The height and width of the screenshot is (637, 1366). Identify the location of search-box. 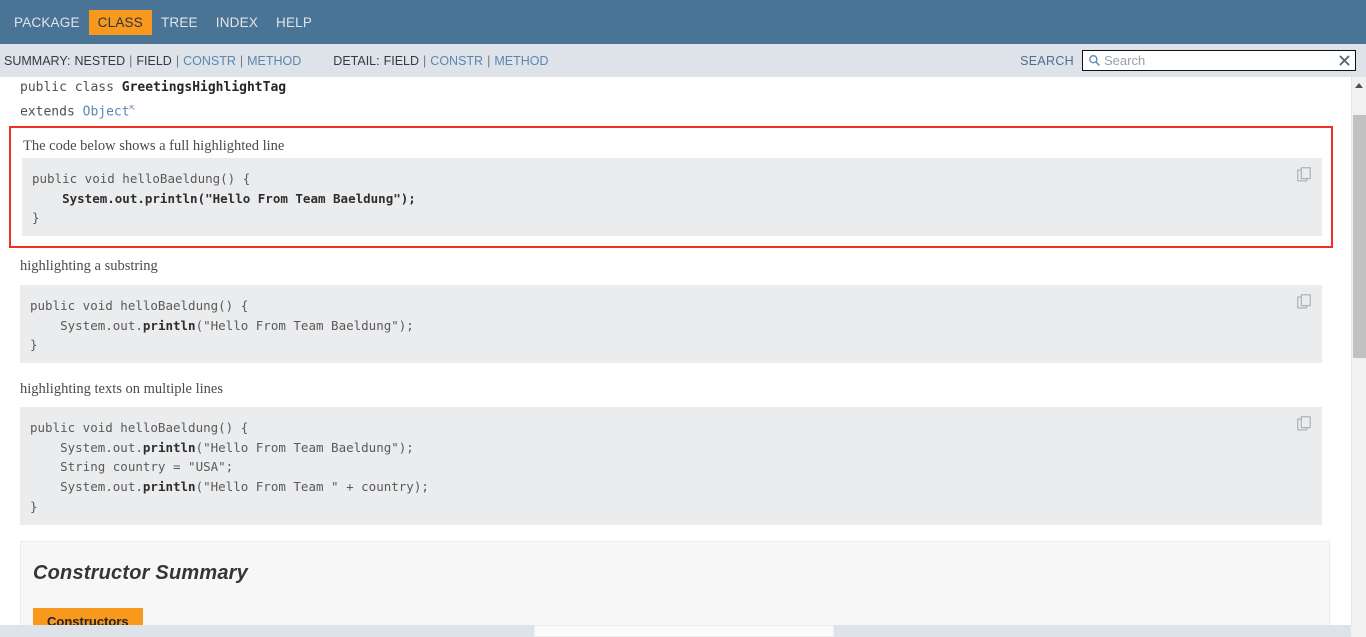
(1219, 60).